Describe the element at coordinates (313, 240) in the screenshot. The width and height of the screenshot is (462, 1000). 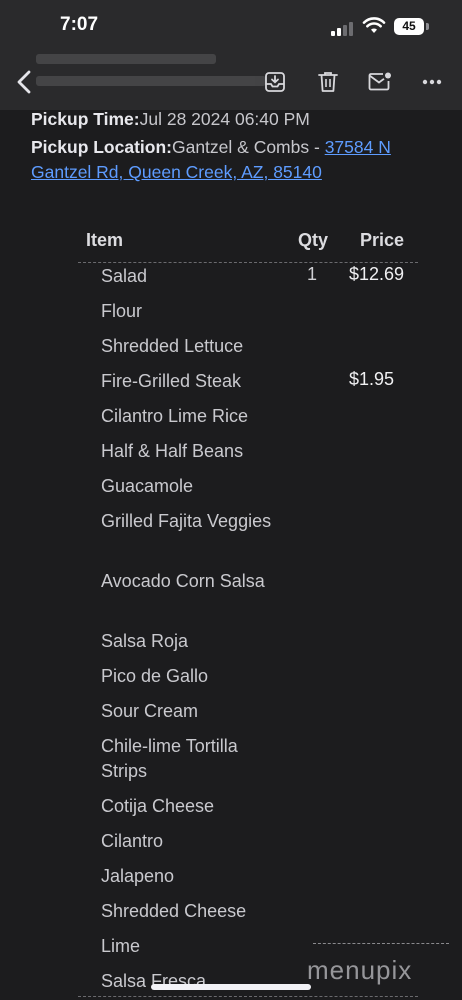
I see `header-qty: Qty` at that location.